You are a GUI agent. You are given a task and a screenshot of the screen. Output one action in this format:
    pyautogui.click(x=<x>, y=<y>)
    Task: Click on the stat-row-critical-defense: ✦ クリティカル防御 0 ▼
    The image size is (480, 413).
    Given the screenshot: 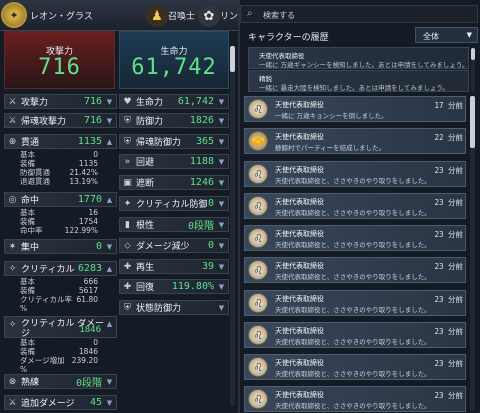 What is the action you would take?
    pyautogui.click(x=174, y=203)
    